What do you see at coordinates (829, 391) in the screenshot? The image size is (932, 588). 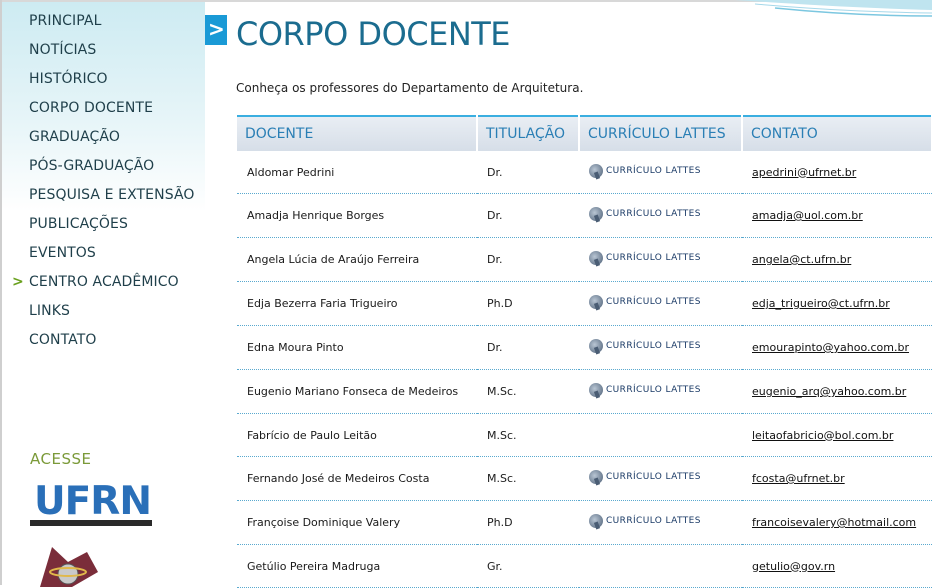 I see `email-link: eugenio_arq@yahoo.com.br` at bounding box center [829, 391].